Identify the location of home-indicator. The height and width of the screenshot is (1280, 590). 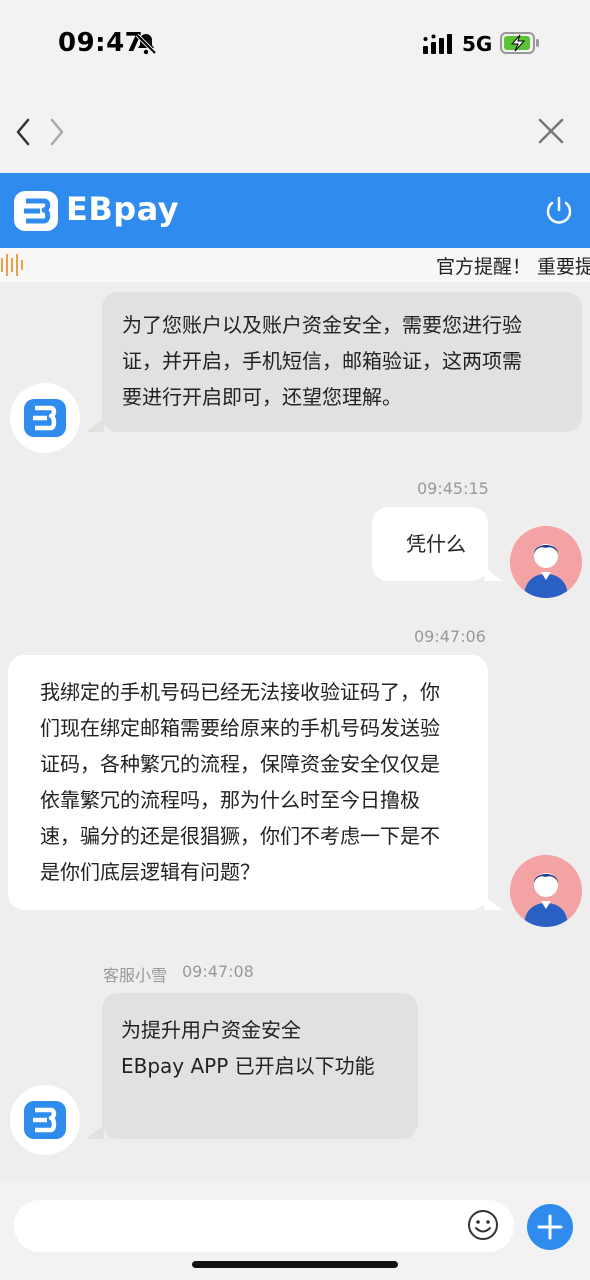
(295, 1264).